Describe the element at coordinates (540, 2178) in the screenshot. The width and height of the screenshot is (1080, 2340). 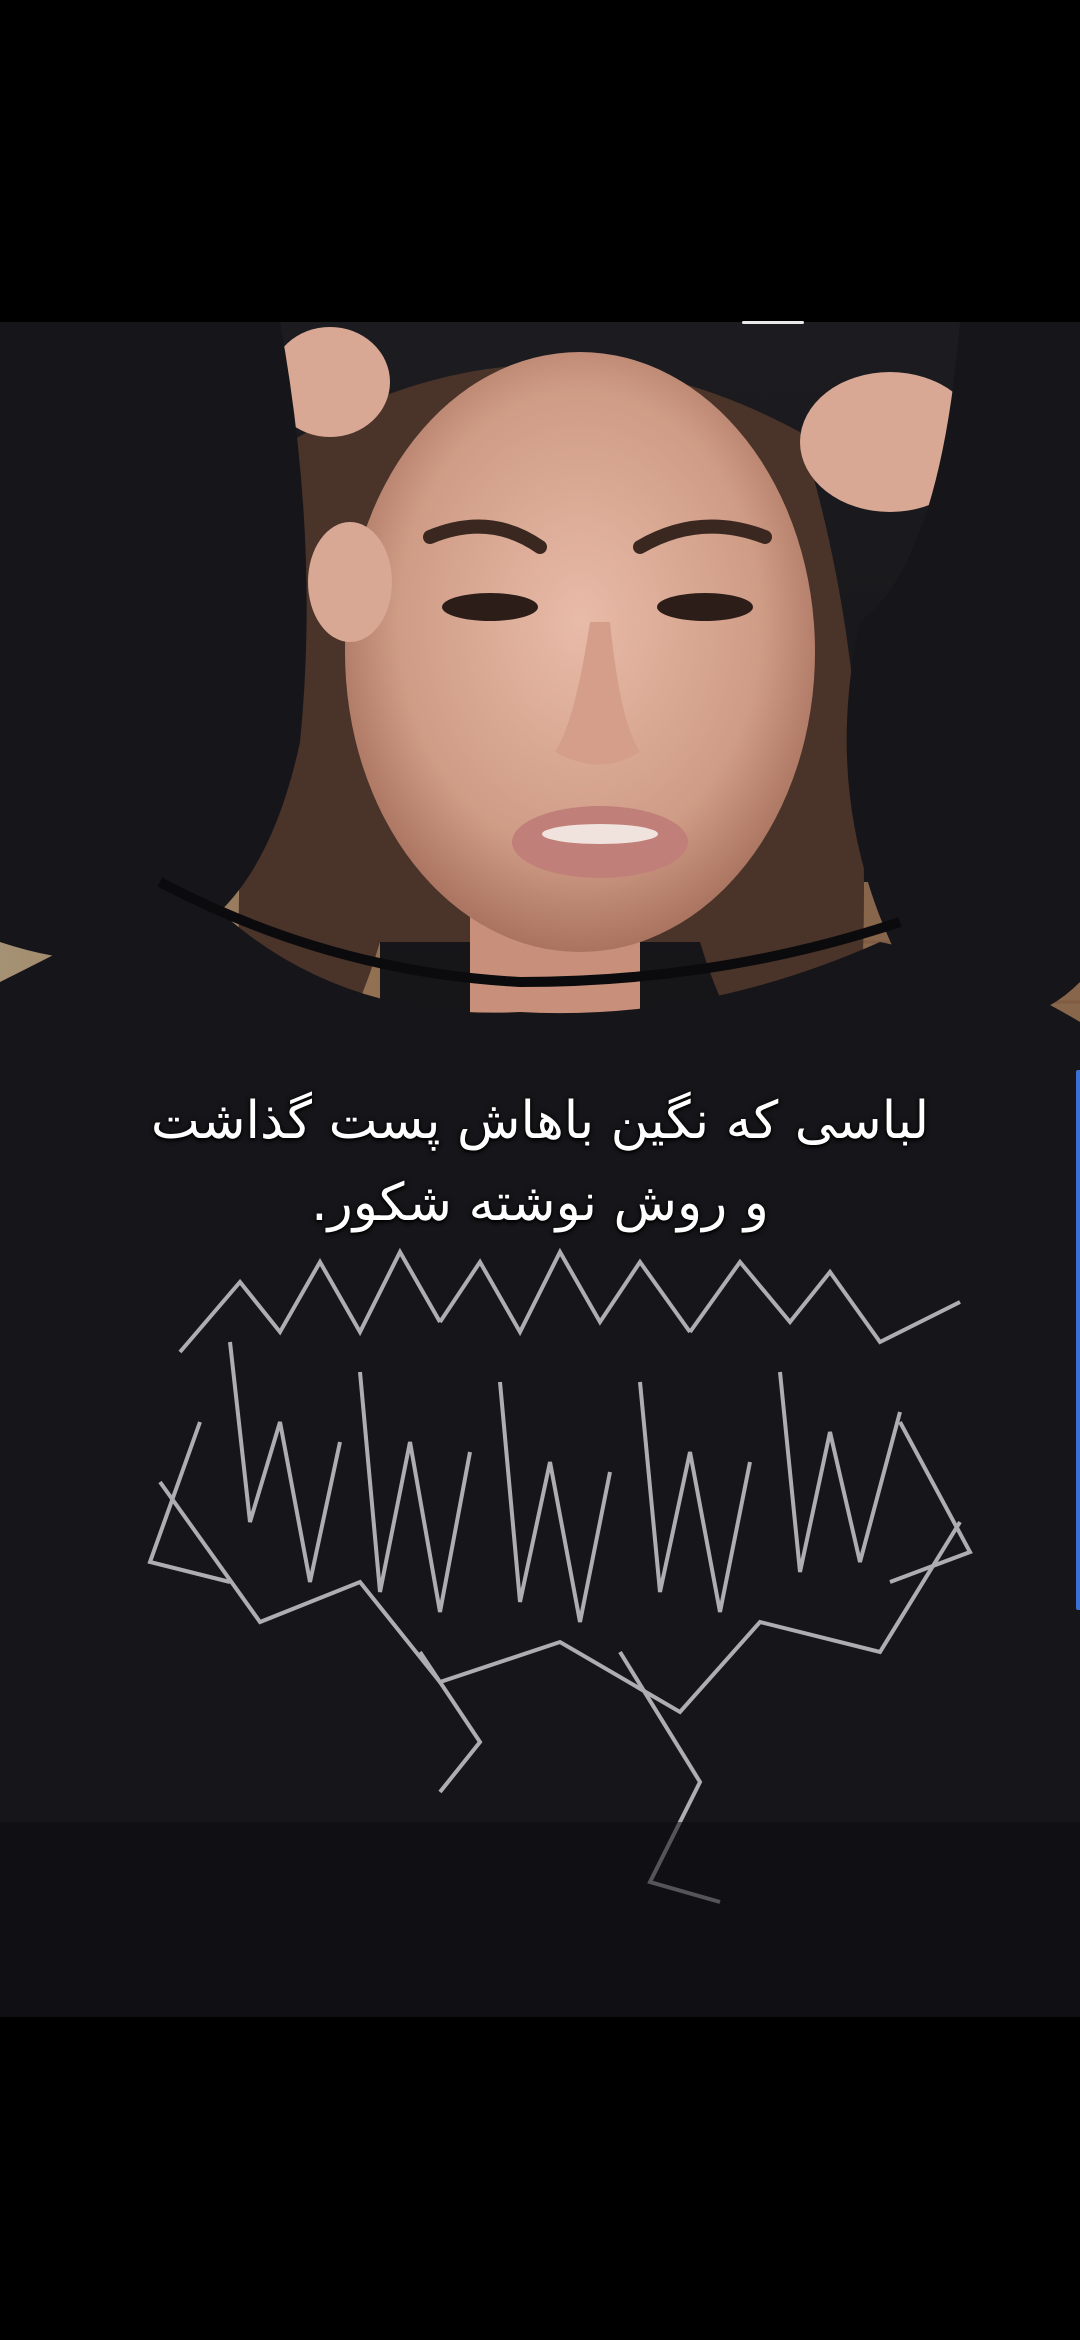
I see `bottom-black-area` at that location.